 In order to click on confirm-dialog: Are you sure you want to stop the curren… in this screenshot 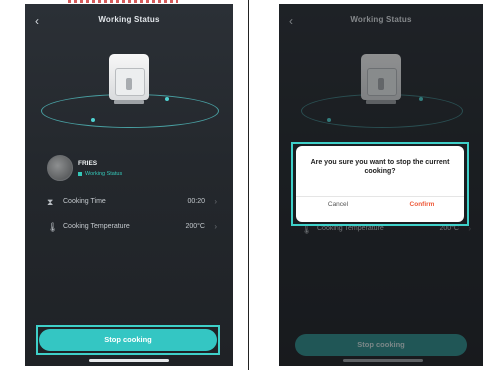, I will do `click(380, 184)`.